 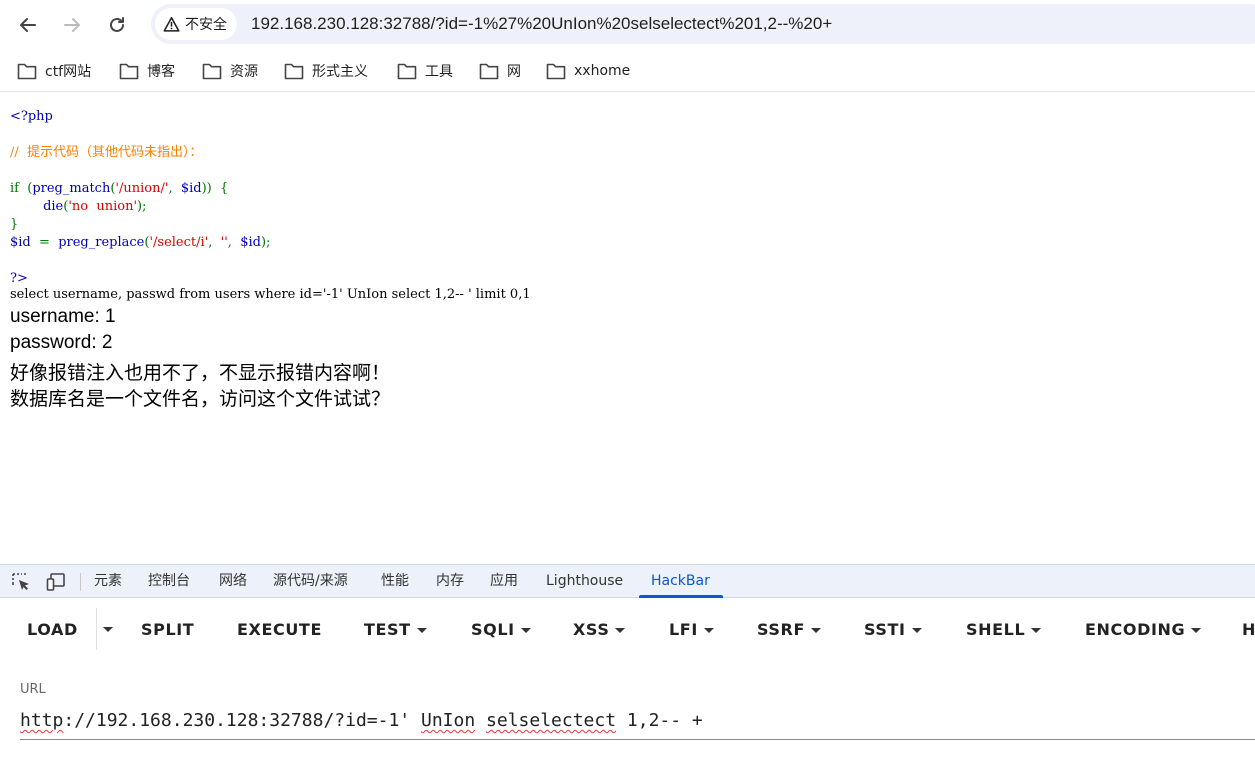 I want to click on arrow-right-icon, so click(x=72, y=25).